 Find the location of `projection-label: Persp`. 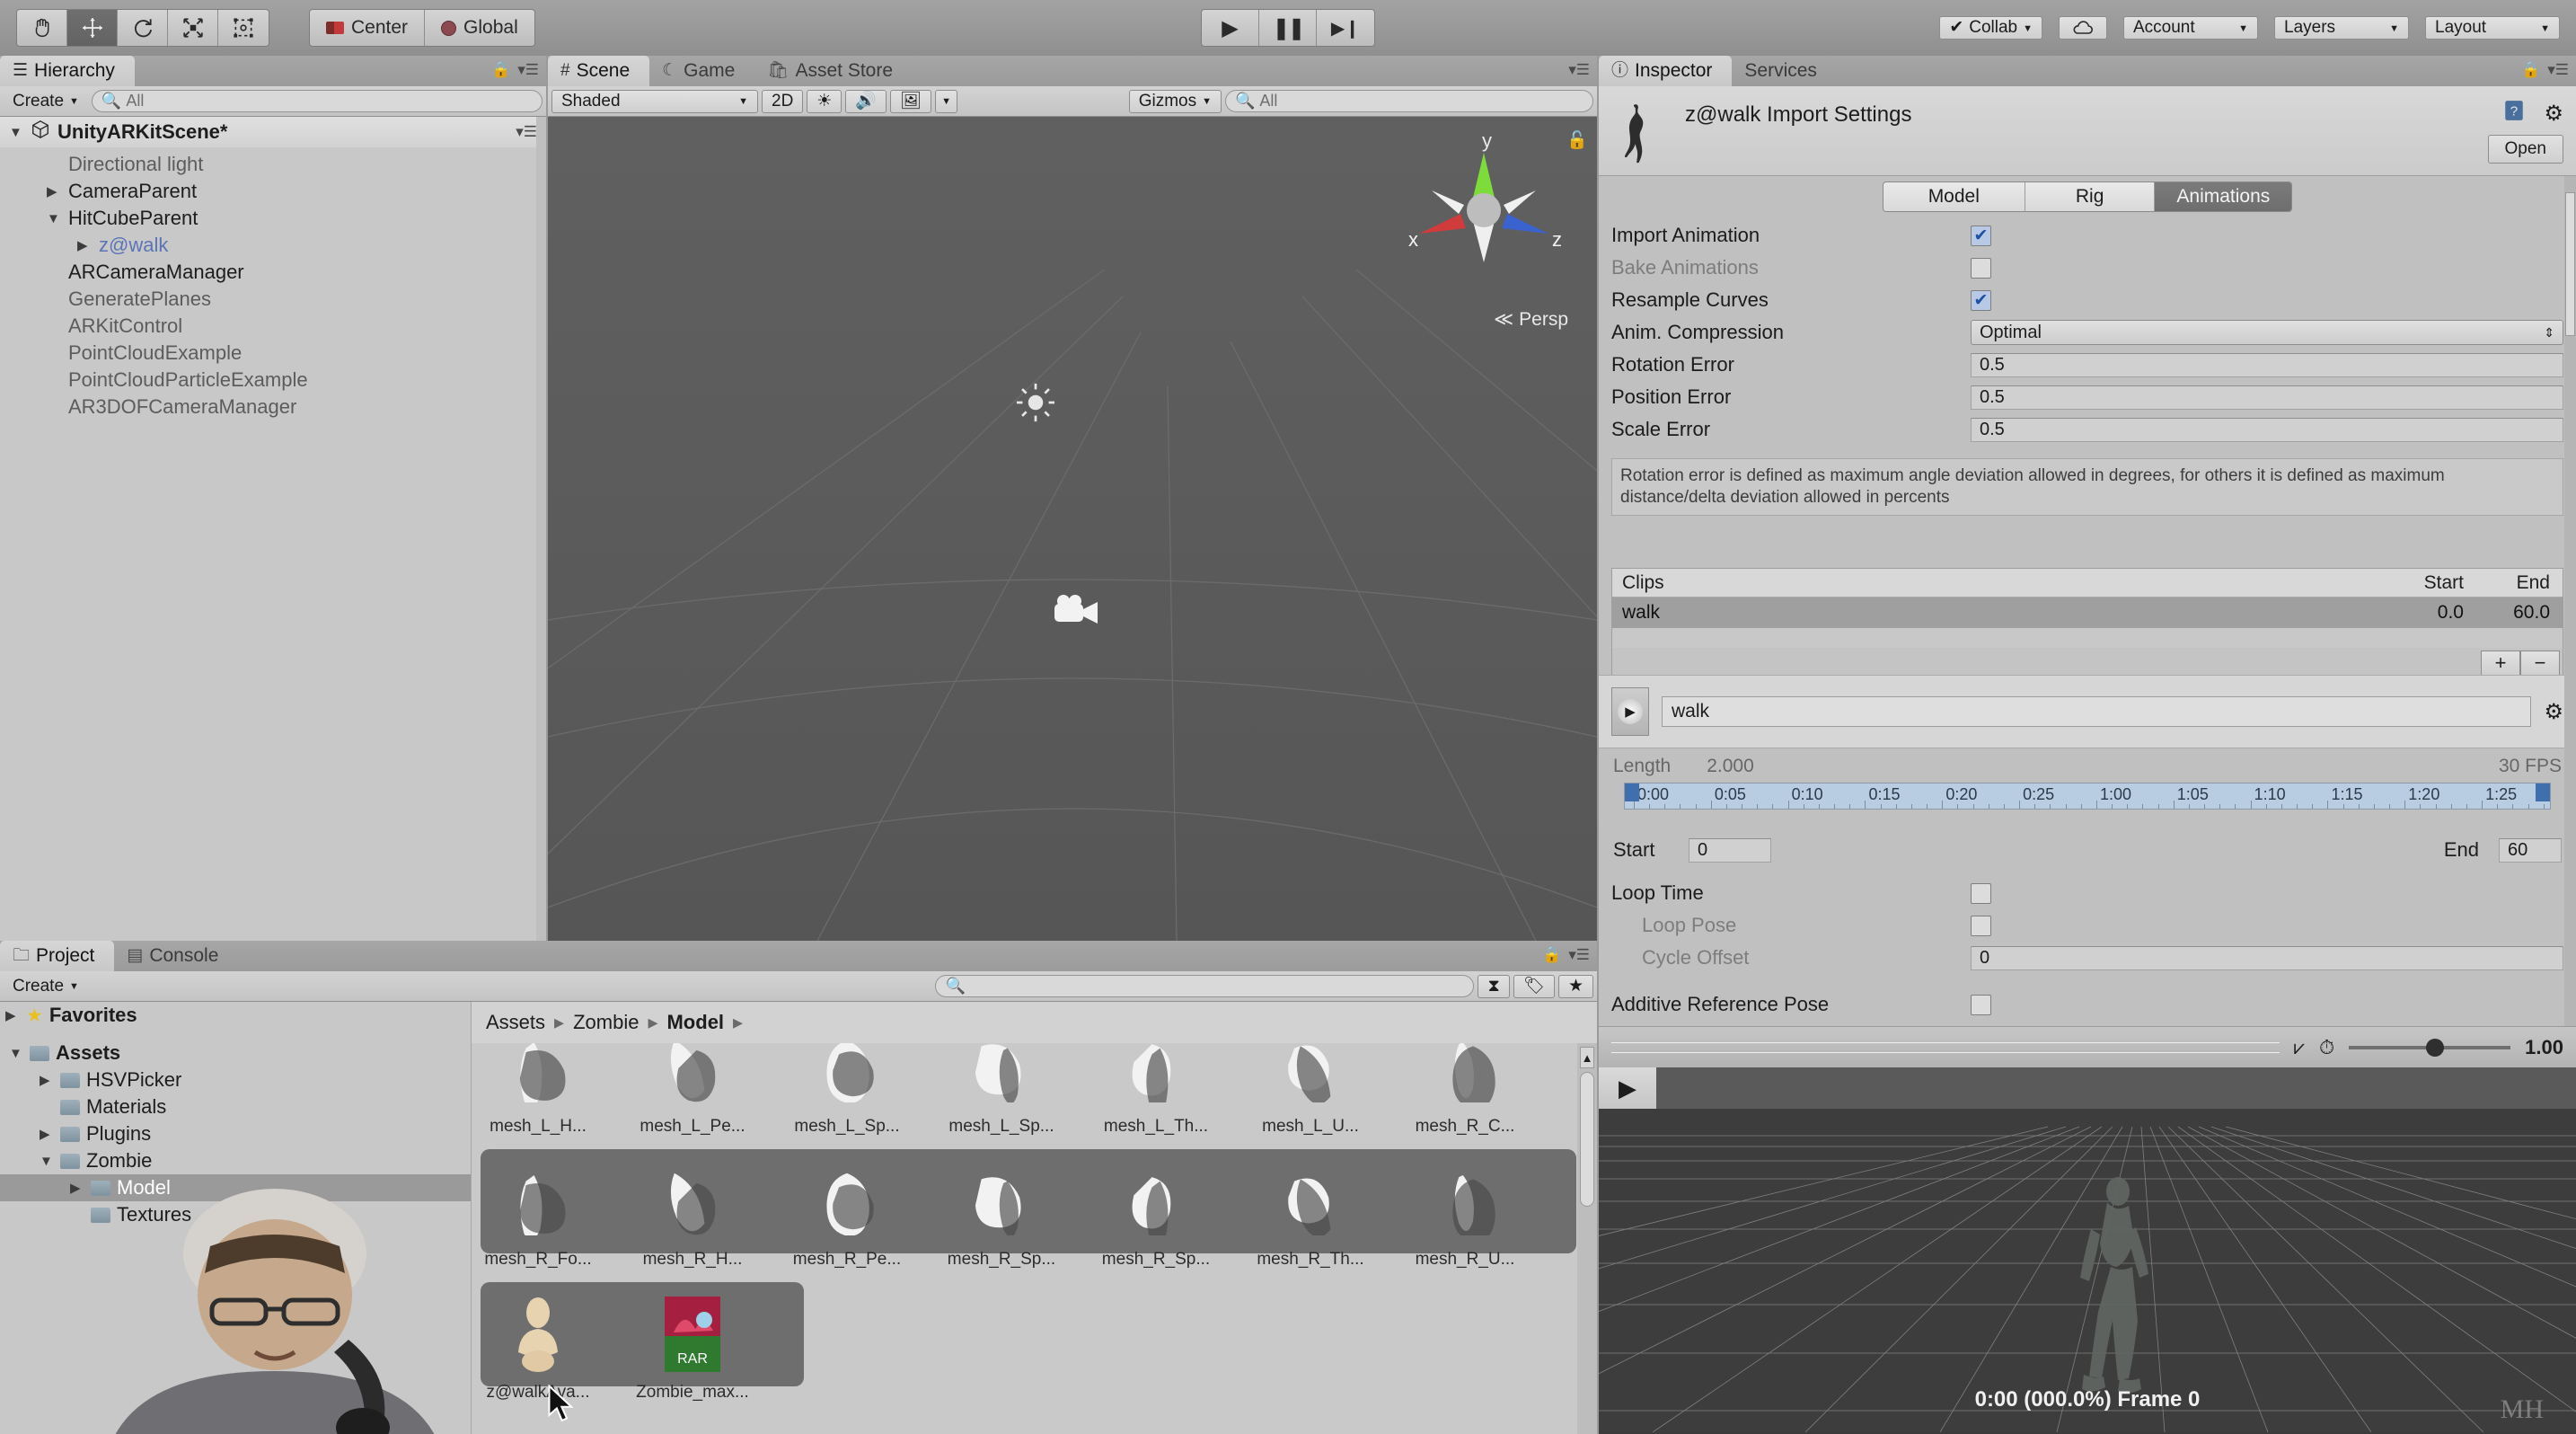

projection-label: Persp is located at coordinates (1543, 320).